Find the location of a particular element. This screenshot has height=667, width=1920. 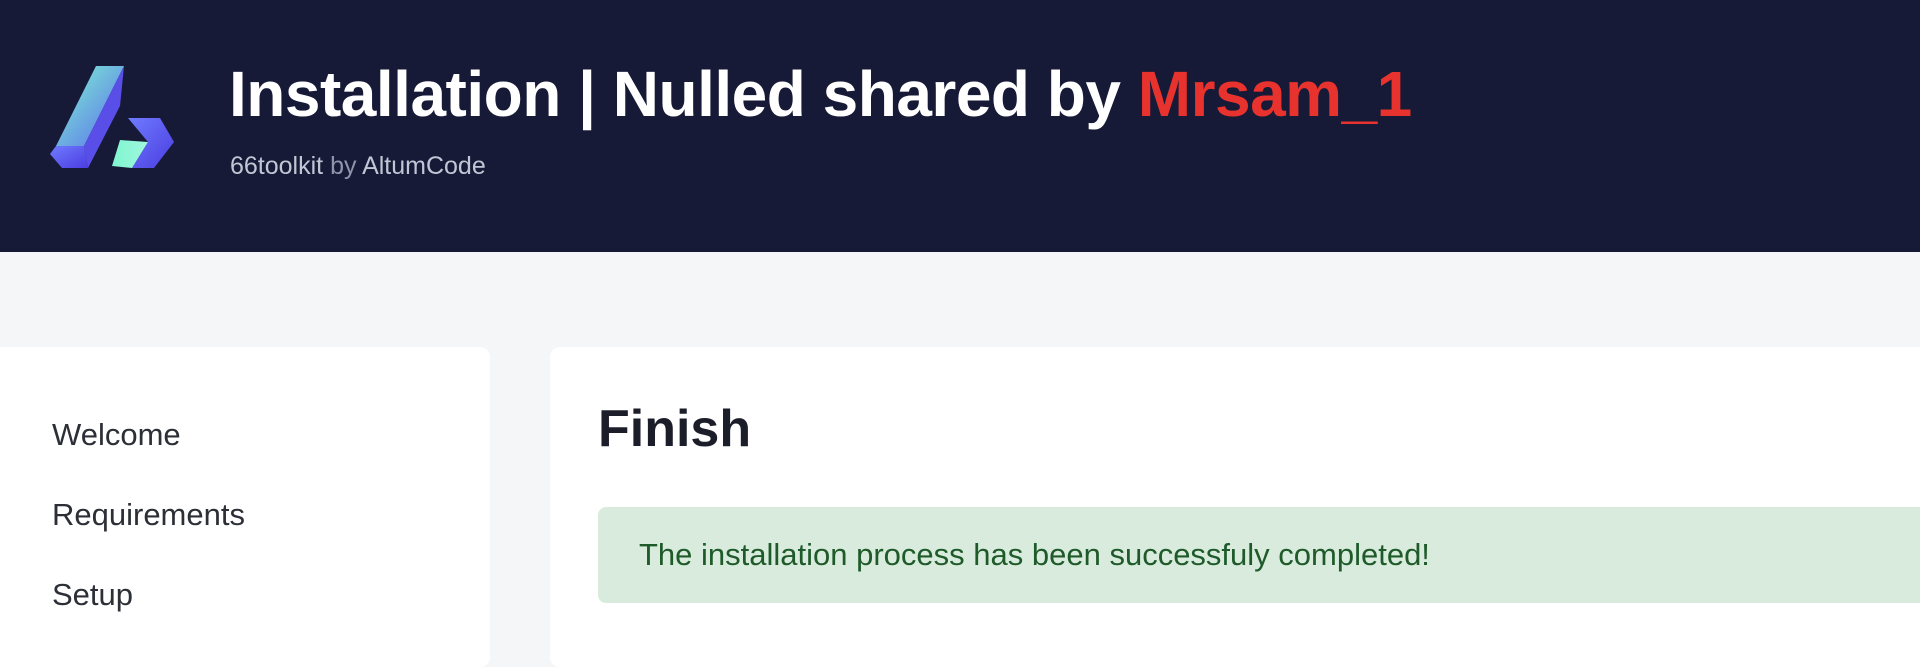

sidebar-item-welcome: Welcome is located at coordinates (116, 435).